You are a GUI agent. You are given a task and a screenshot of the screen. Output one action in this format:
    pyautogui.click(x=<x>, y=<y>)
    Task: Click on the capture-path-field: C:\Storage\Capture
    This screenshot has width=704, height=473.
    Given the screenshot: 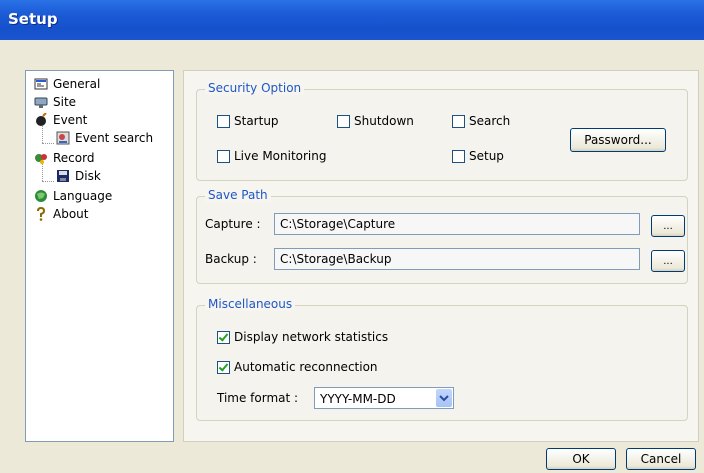 What is the action you would take?
    pyautogui.click(x=457, y=224)
    